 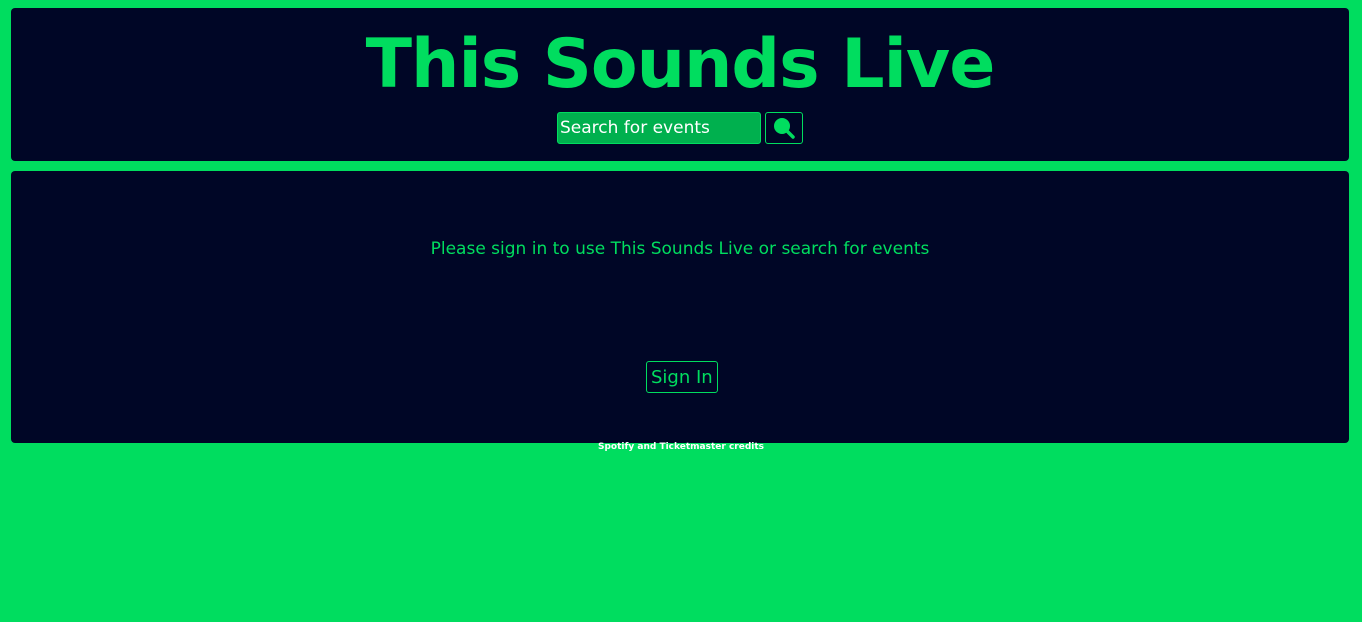 What do you see at coordinates (681, 447) in the screenshot?
I see `credits-text: Spotify and Ticketmaster credits` at bounding box center [681, 447].